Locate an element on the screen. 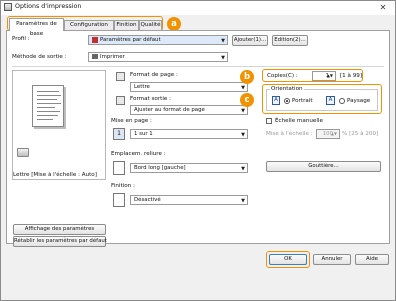  binding-select: Bord long [gauche] ▼ is located at coordinates (189, 168).